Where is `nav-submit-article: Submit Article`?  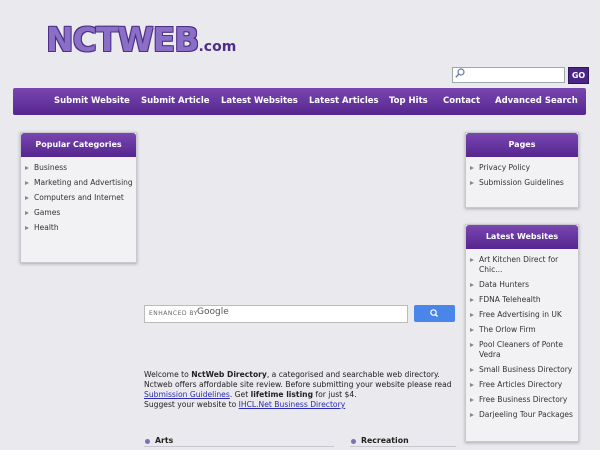
nav-submit-article: Submit Article is located at coordinates (175, 101).